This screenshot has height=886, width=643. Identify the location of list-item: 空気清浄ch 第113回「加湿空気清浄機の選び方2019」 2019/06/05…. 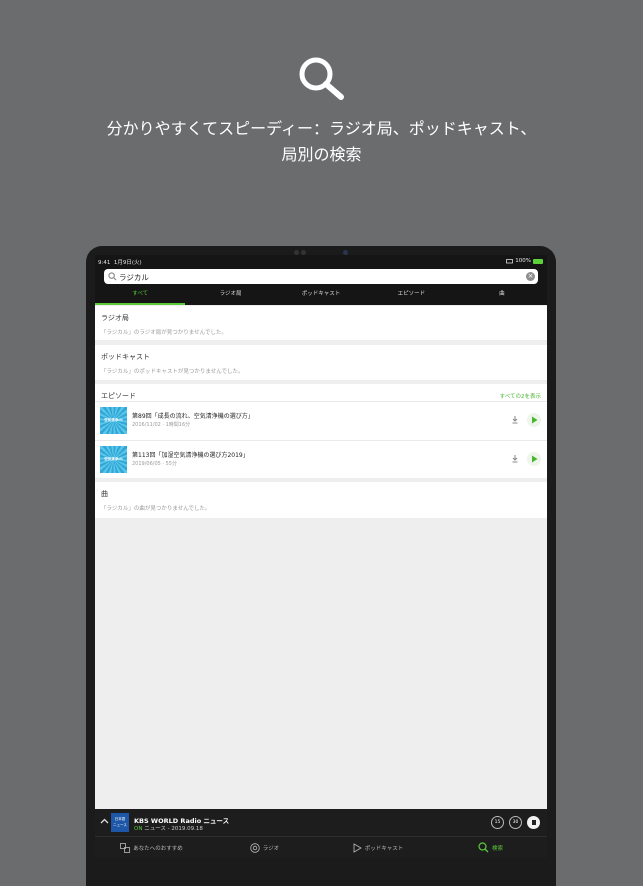
(321, 458).